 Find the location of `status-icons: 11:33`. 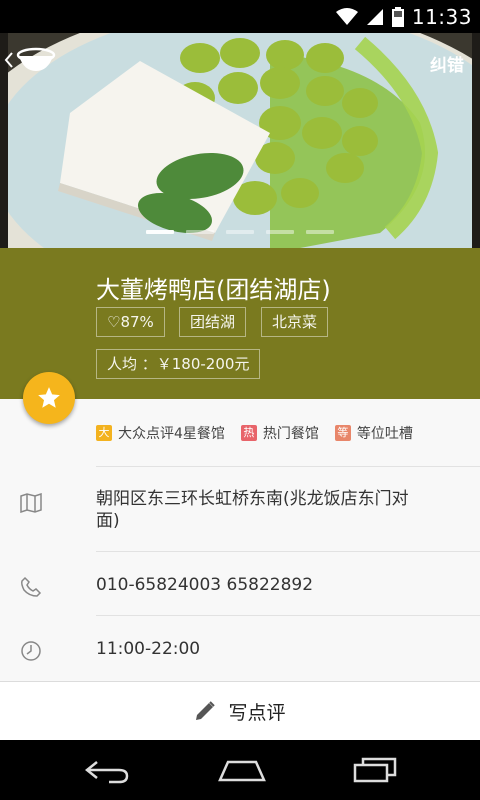

status-icons: 11:33 is located at coordinates (403, 17).